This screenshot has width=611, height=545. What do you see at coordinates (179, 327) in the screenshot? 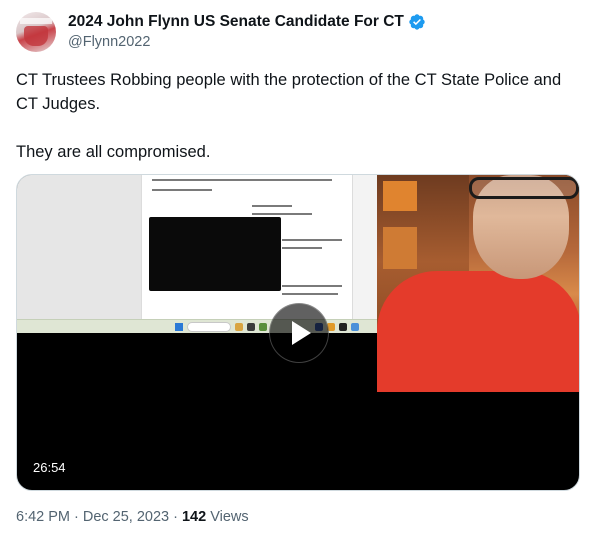
I see `windows-icon` at bounding box center [179, 327].